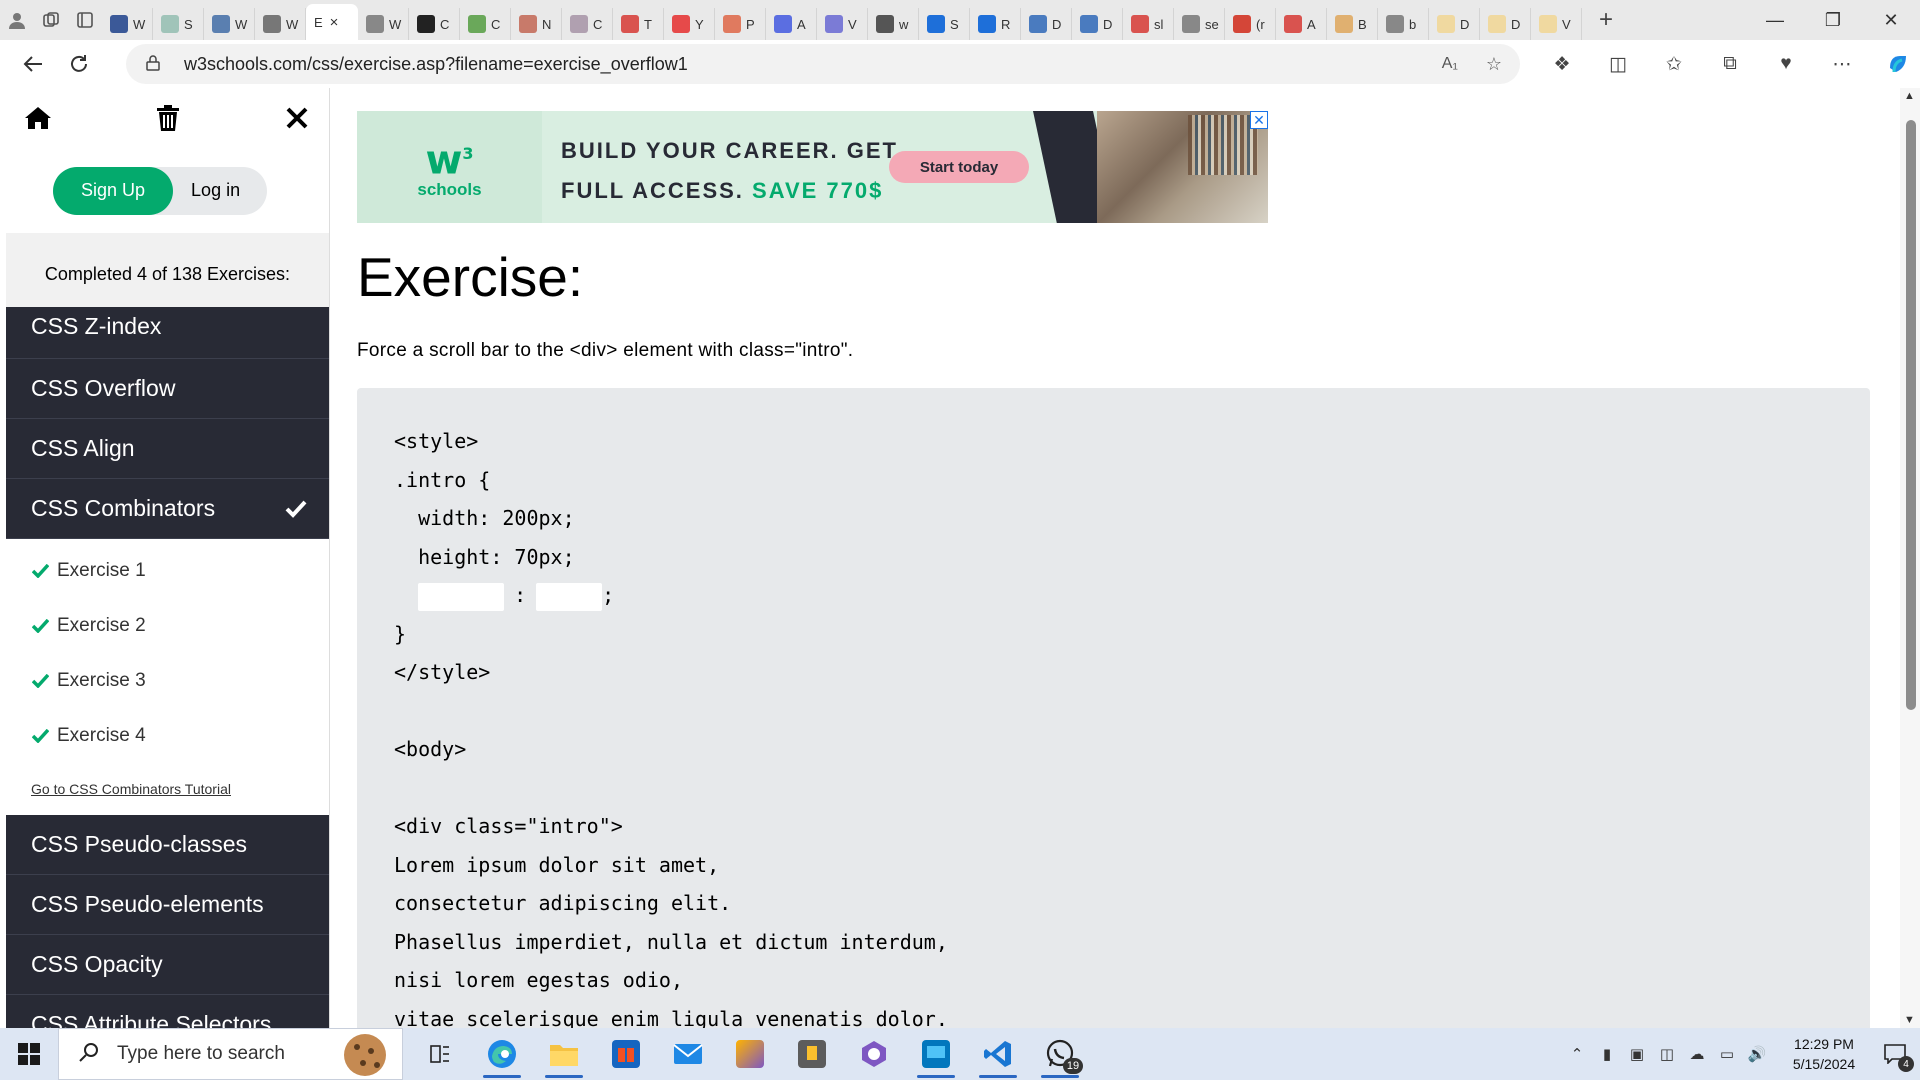 The image size is (1920, 1080). What do you see at coordinates (167, 570) in the screenshot?
I see `exercise-item-1: Exercise 1` at bounding box center [167, 570].